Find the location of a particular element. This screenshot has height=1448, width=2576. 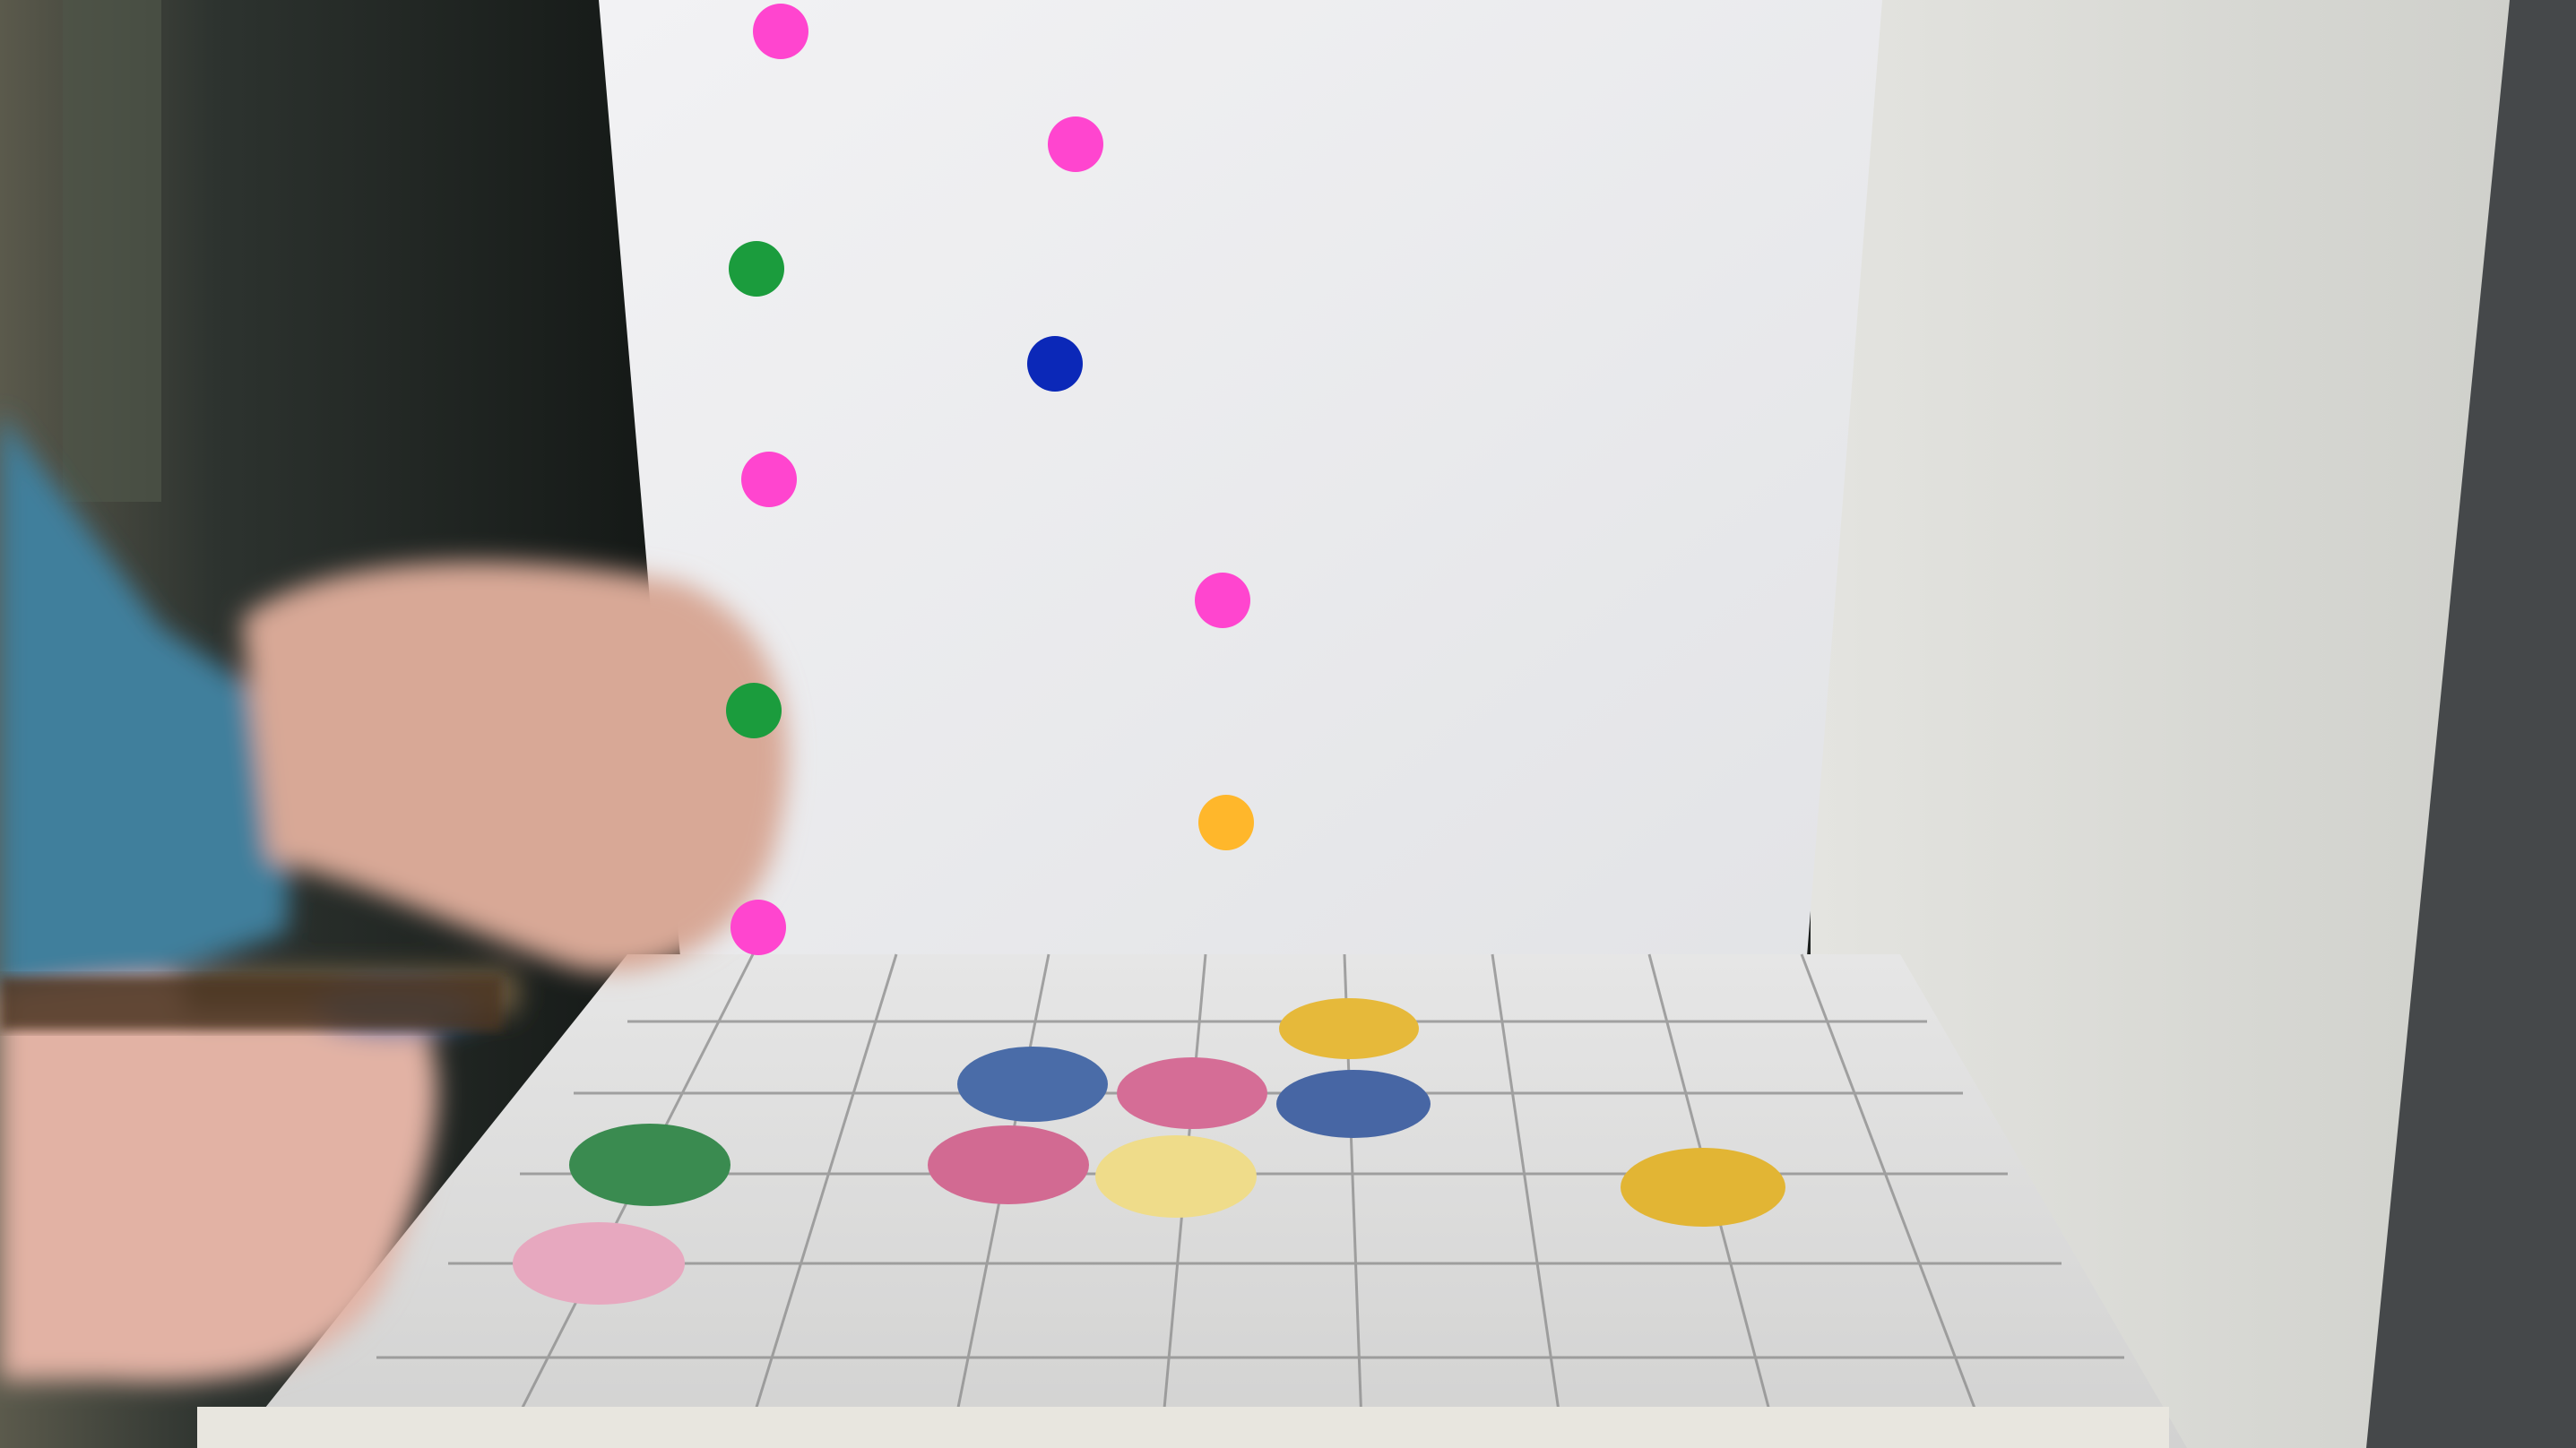

felt-disc-green is located at coordinates (649, 1165).